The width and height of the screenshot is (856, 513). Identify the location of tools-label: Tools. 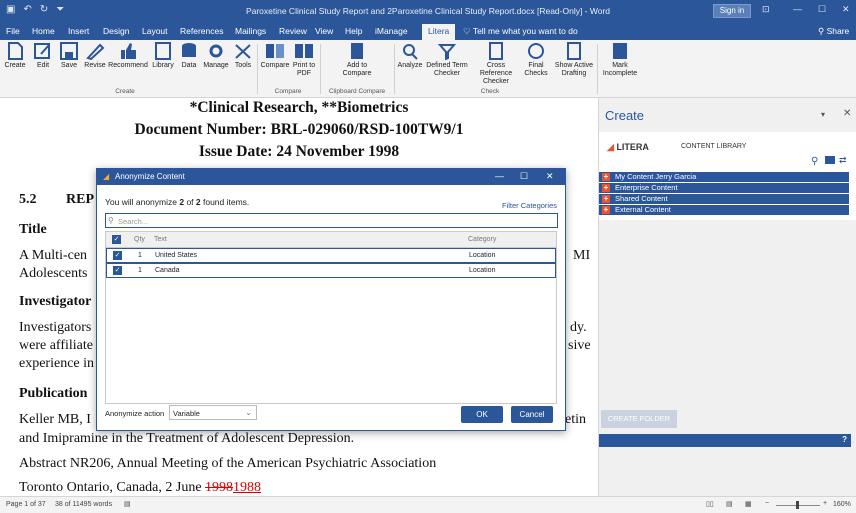
(243, 65).